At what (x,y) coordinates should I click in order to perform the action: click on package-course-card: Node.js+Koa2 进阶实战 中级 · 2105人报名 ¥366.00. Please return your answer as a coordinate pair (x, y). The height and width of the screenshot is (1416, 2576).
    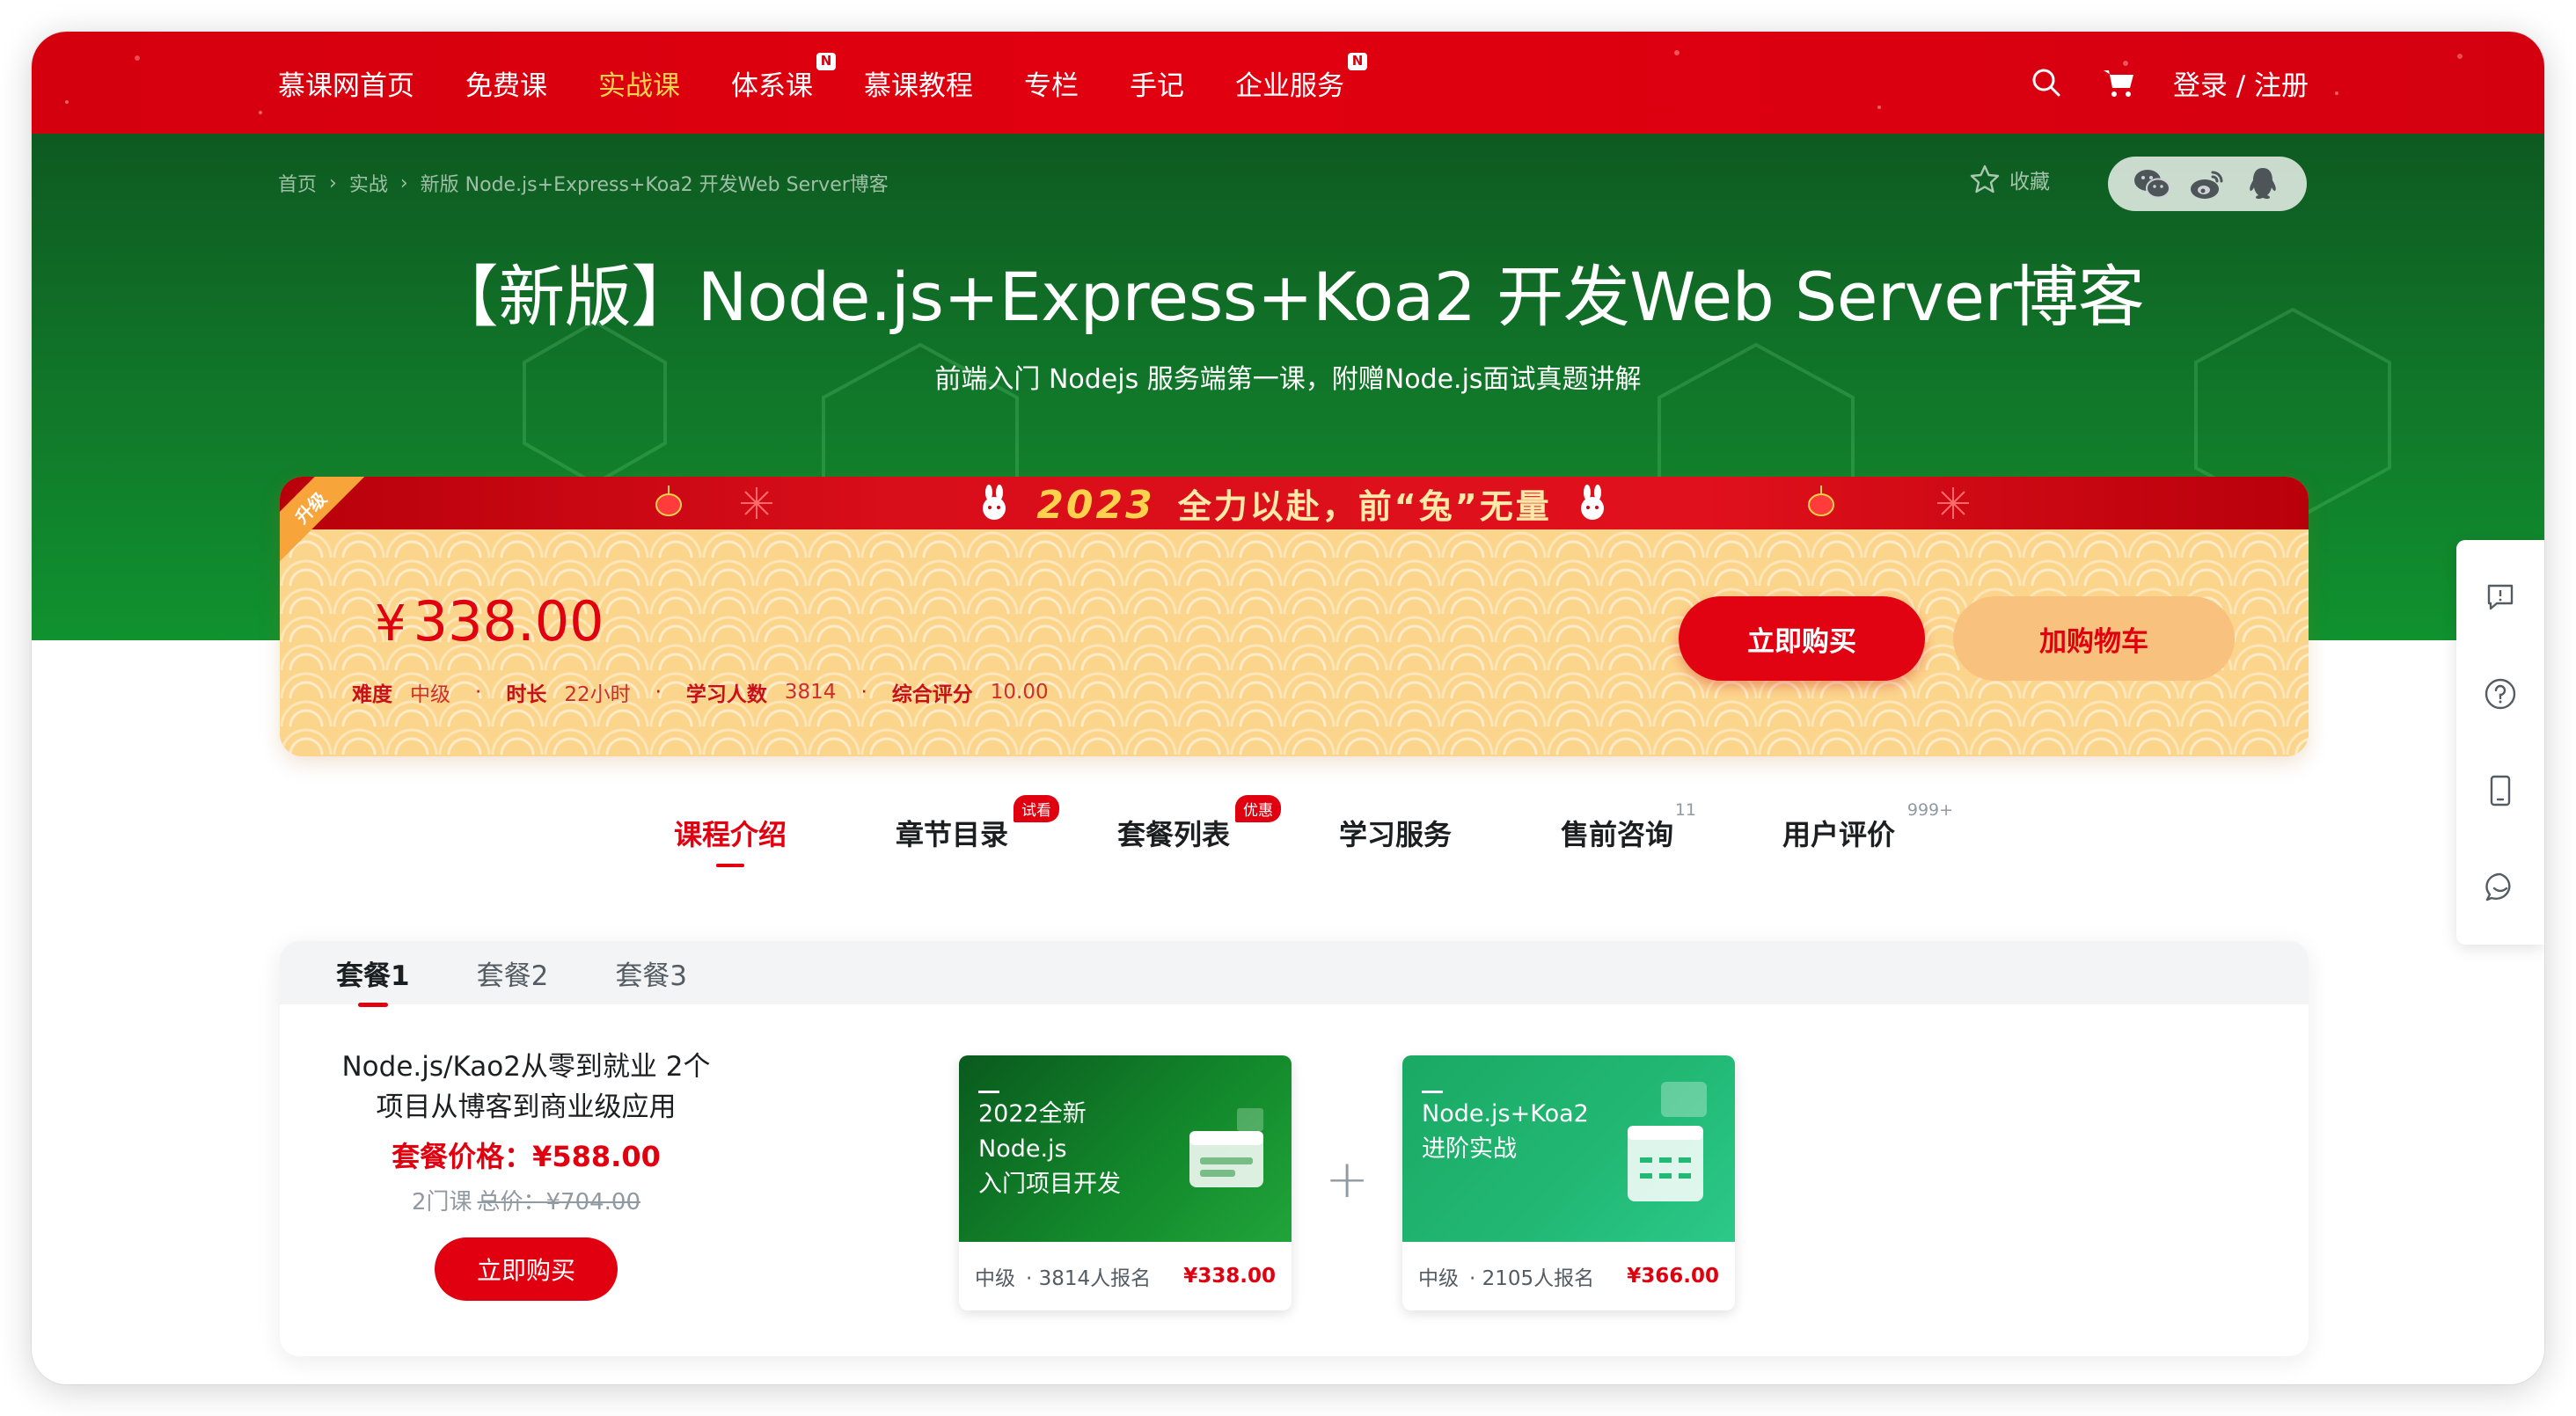
    Looking at the image, I should click on (1568, 1182).